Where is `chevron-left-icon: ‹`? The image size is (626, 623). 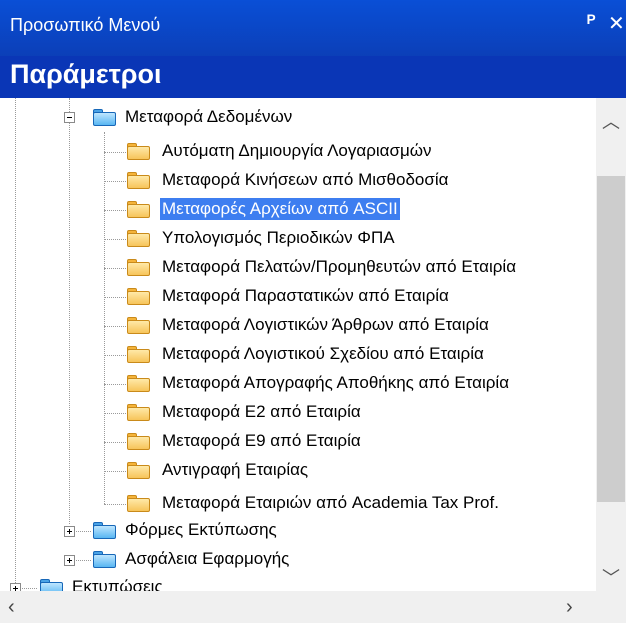 chevron-left-icon: ‹ is located at coordinates (11, 607).